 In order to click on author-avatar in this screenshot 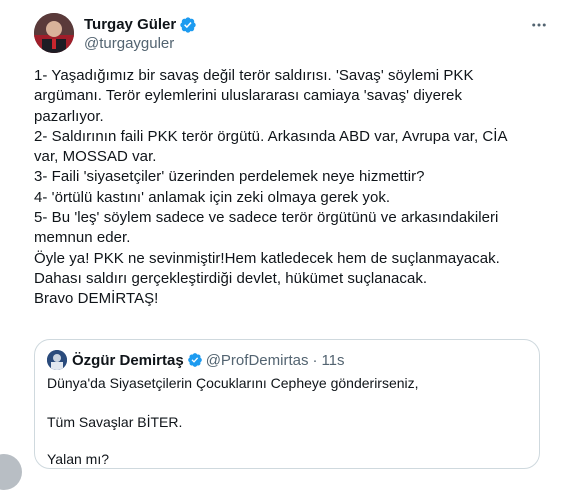, I will do `click(54, 33)`.